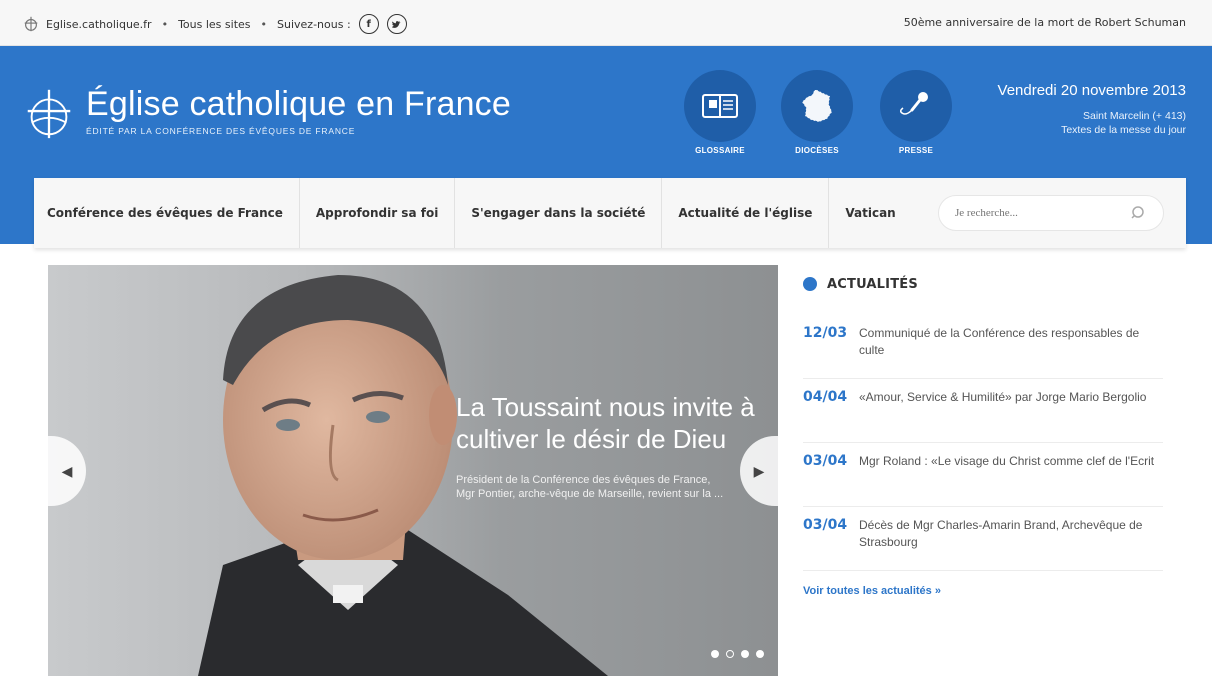 The height and width of the screenshot is (676, 1212). Describe the element at coordinates (913, 103) in the screenshot. I see `microphone-icon` at that location.